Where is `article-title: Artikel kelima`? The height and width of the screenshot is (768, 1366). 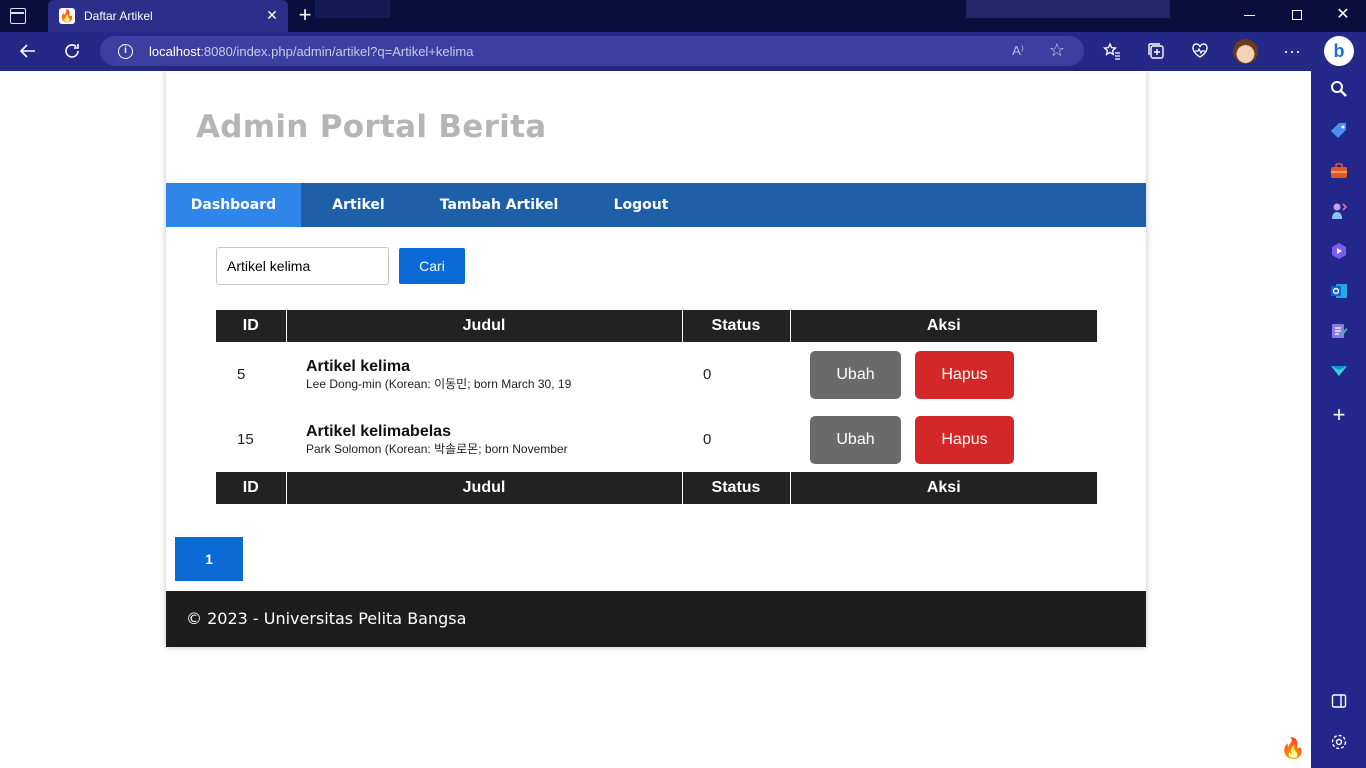
article-title: Artikel kelima is located at coordinates (358, 366).